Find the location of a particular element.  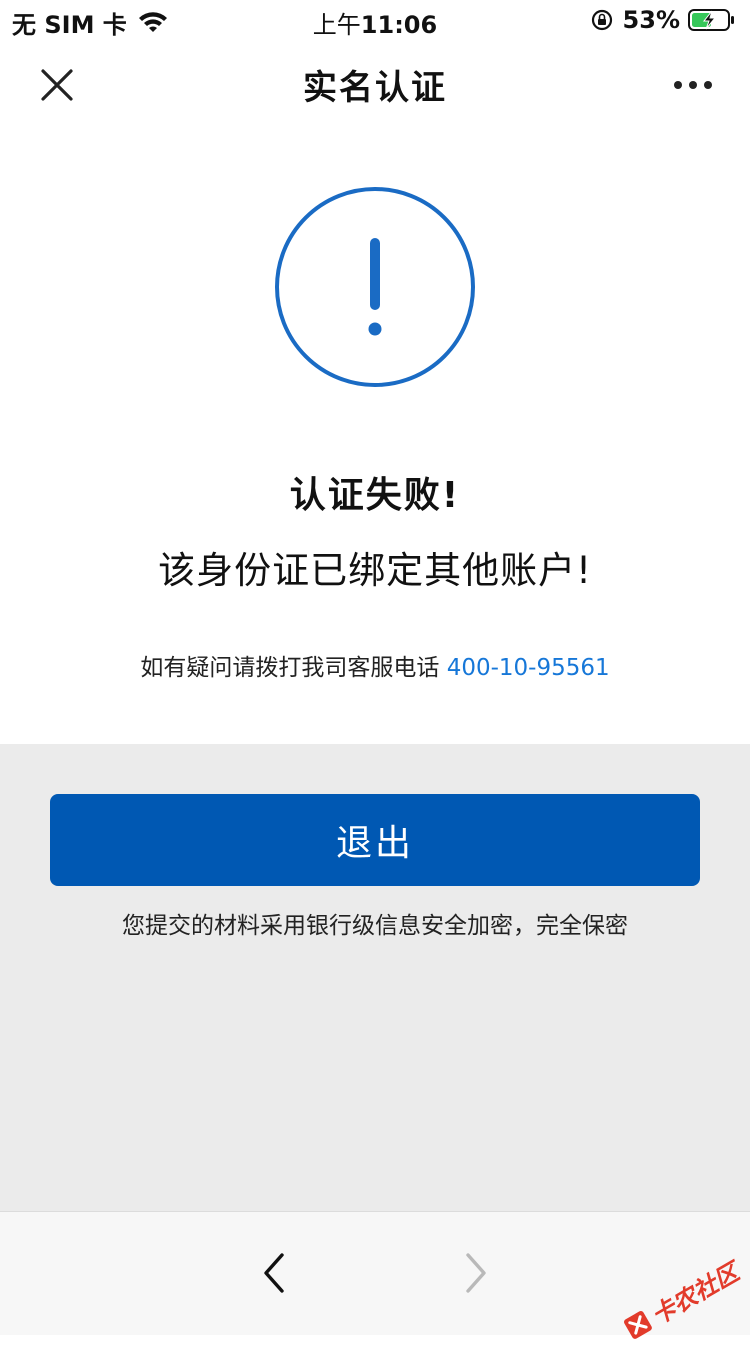

watermark-logo: 卡农社区 is located at coordinates (681, 1299).